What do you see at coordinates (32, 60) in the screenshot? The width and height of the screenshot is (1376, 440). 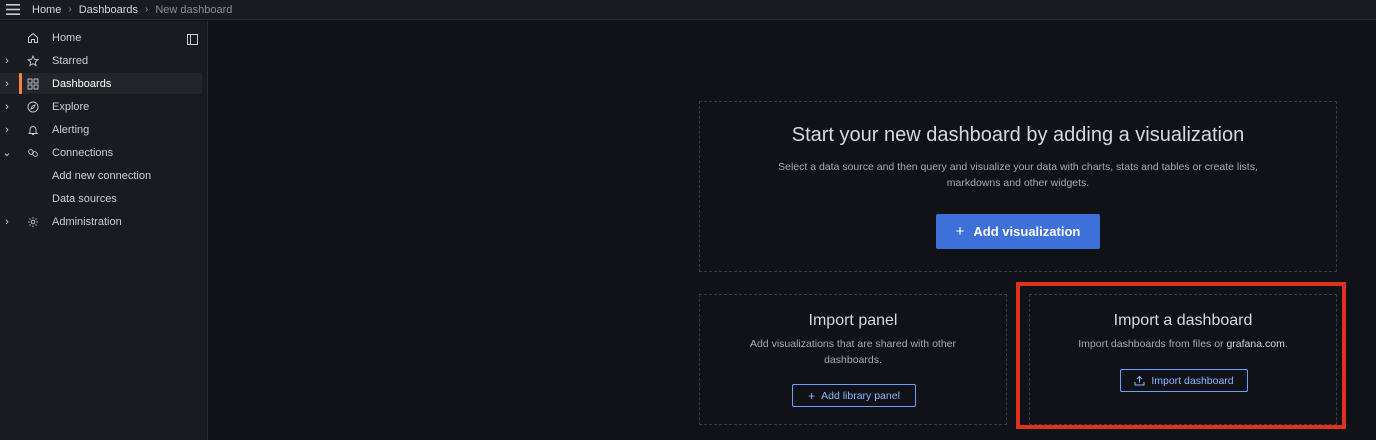 I see `star-icon` at bounding box center [32, 60].